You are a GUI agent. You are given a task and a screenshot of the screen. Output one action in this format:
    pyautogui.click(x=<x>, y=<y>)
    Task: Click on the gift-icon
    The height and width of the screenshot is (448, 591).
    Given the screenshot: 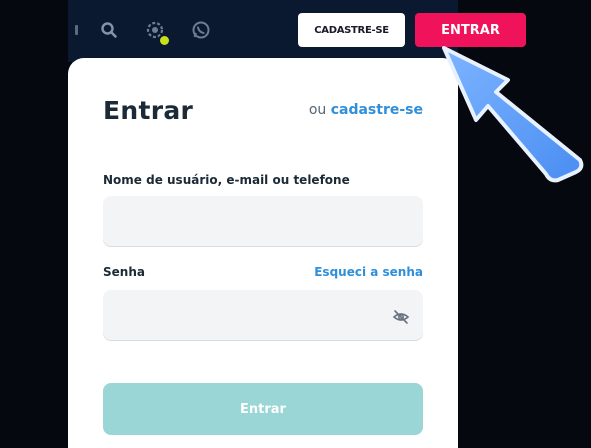 What is the action you would take?
    pyautogui.click(x=155, y=31)
    